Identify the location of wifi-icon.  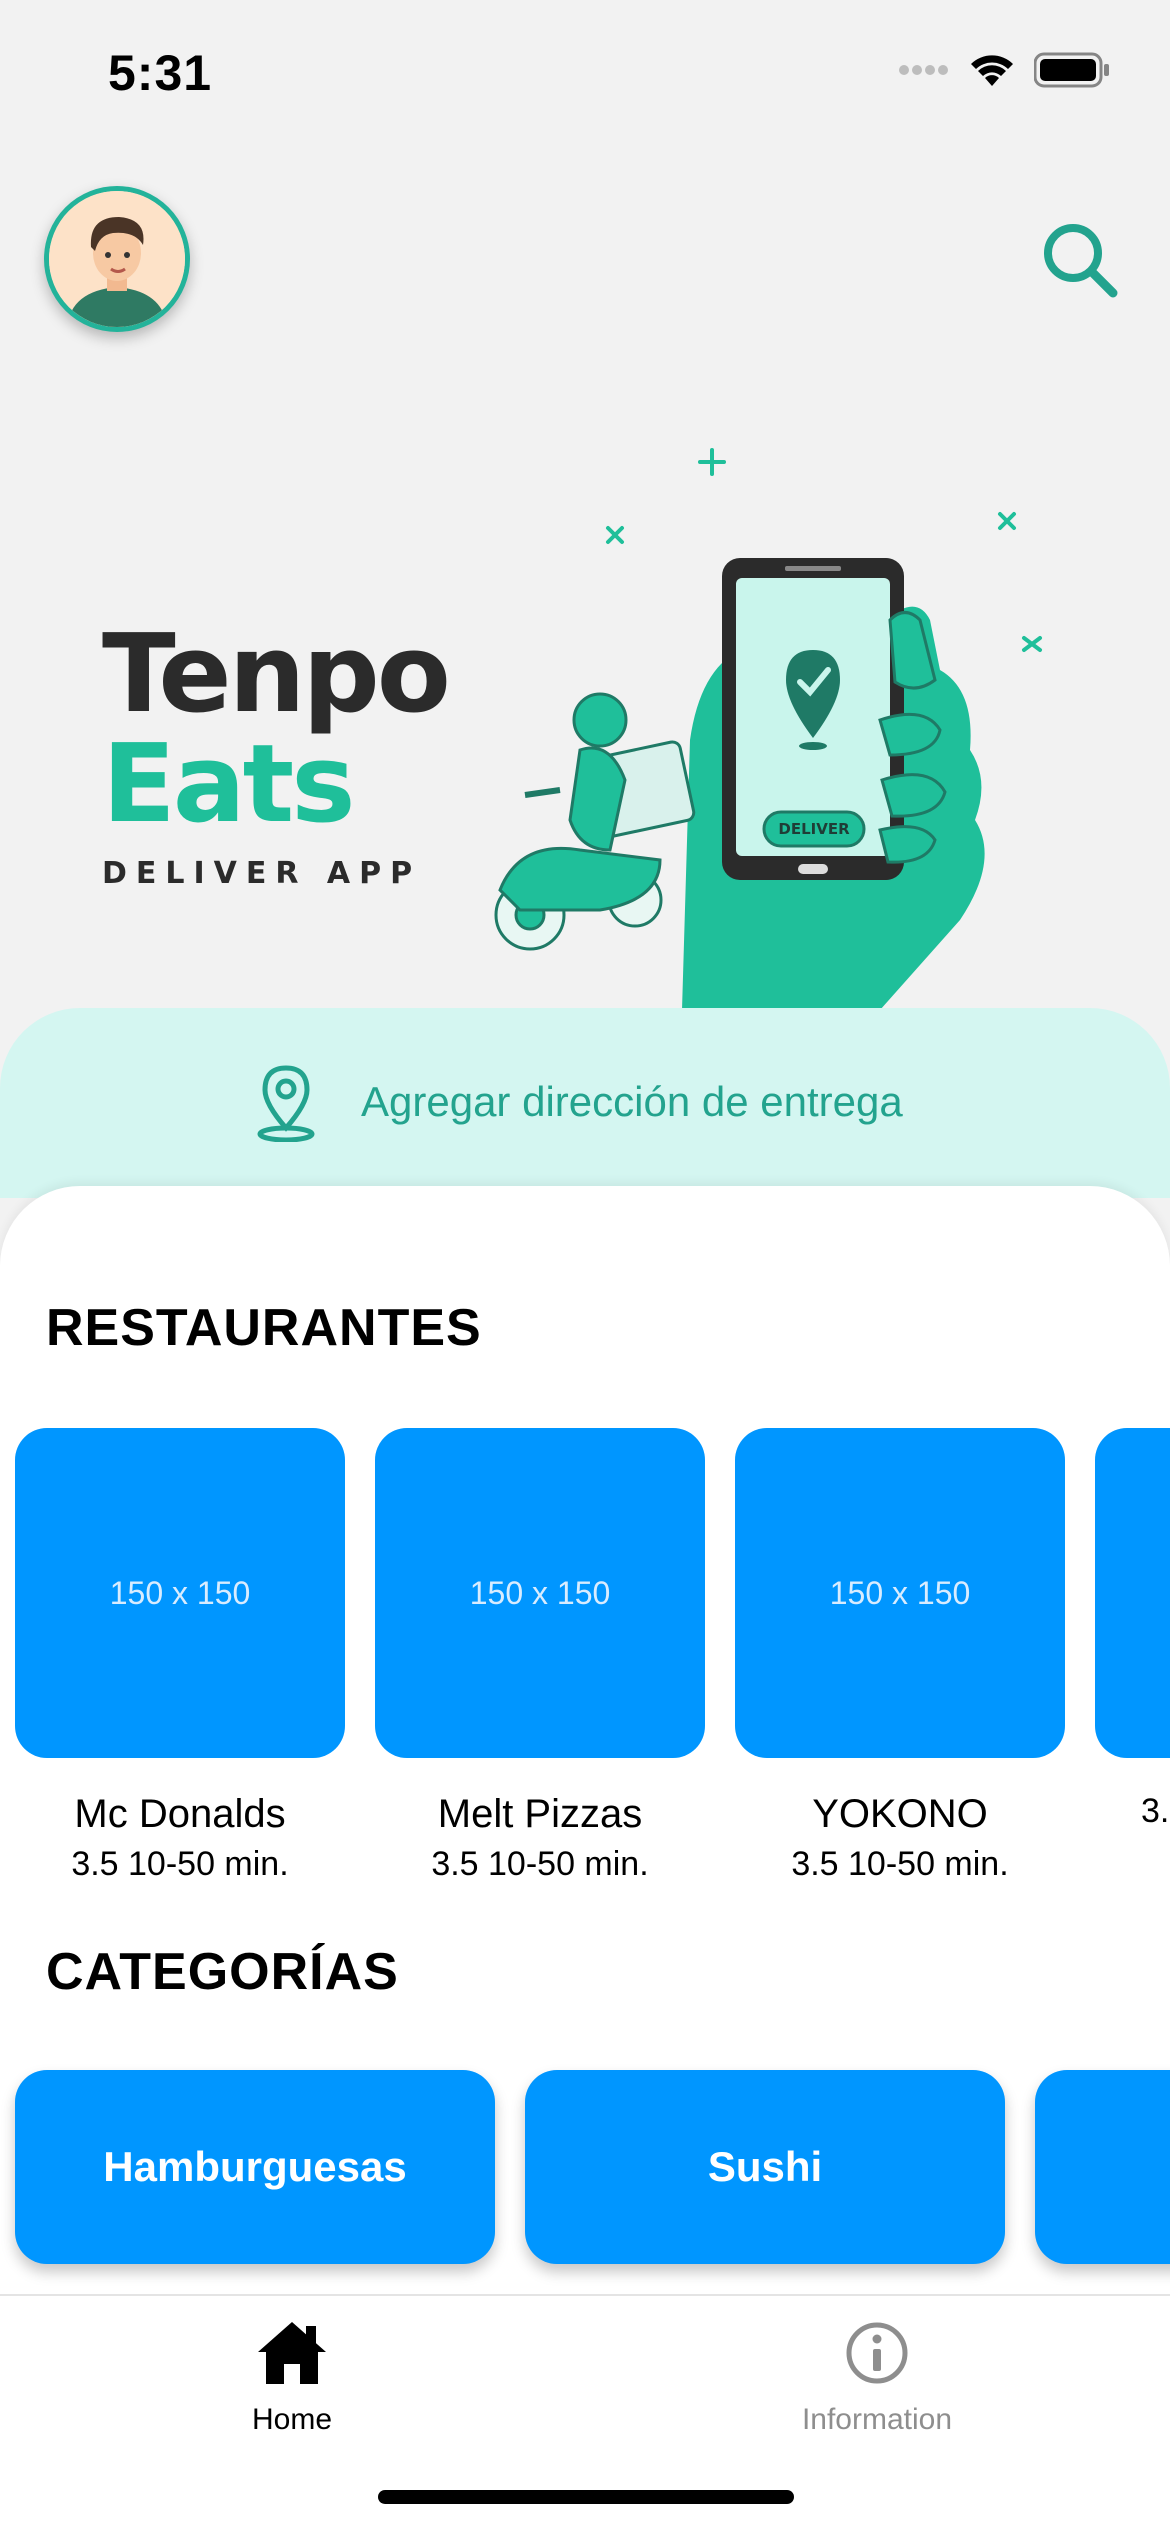
(992, 70).